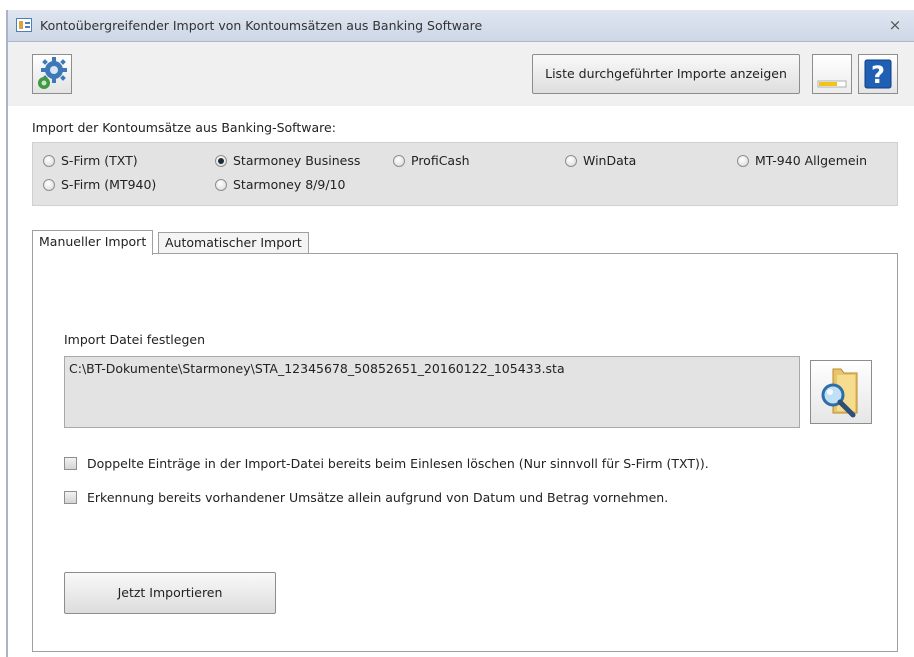 Image resolution: width=914 pixels, height=657 pixels. Describe the element at coordinates (461, 74) in the screenshot. I see `toolbar: Liste durchgeführter Importe anzeigen ?` at that location.